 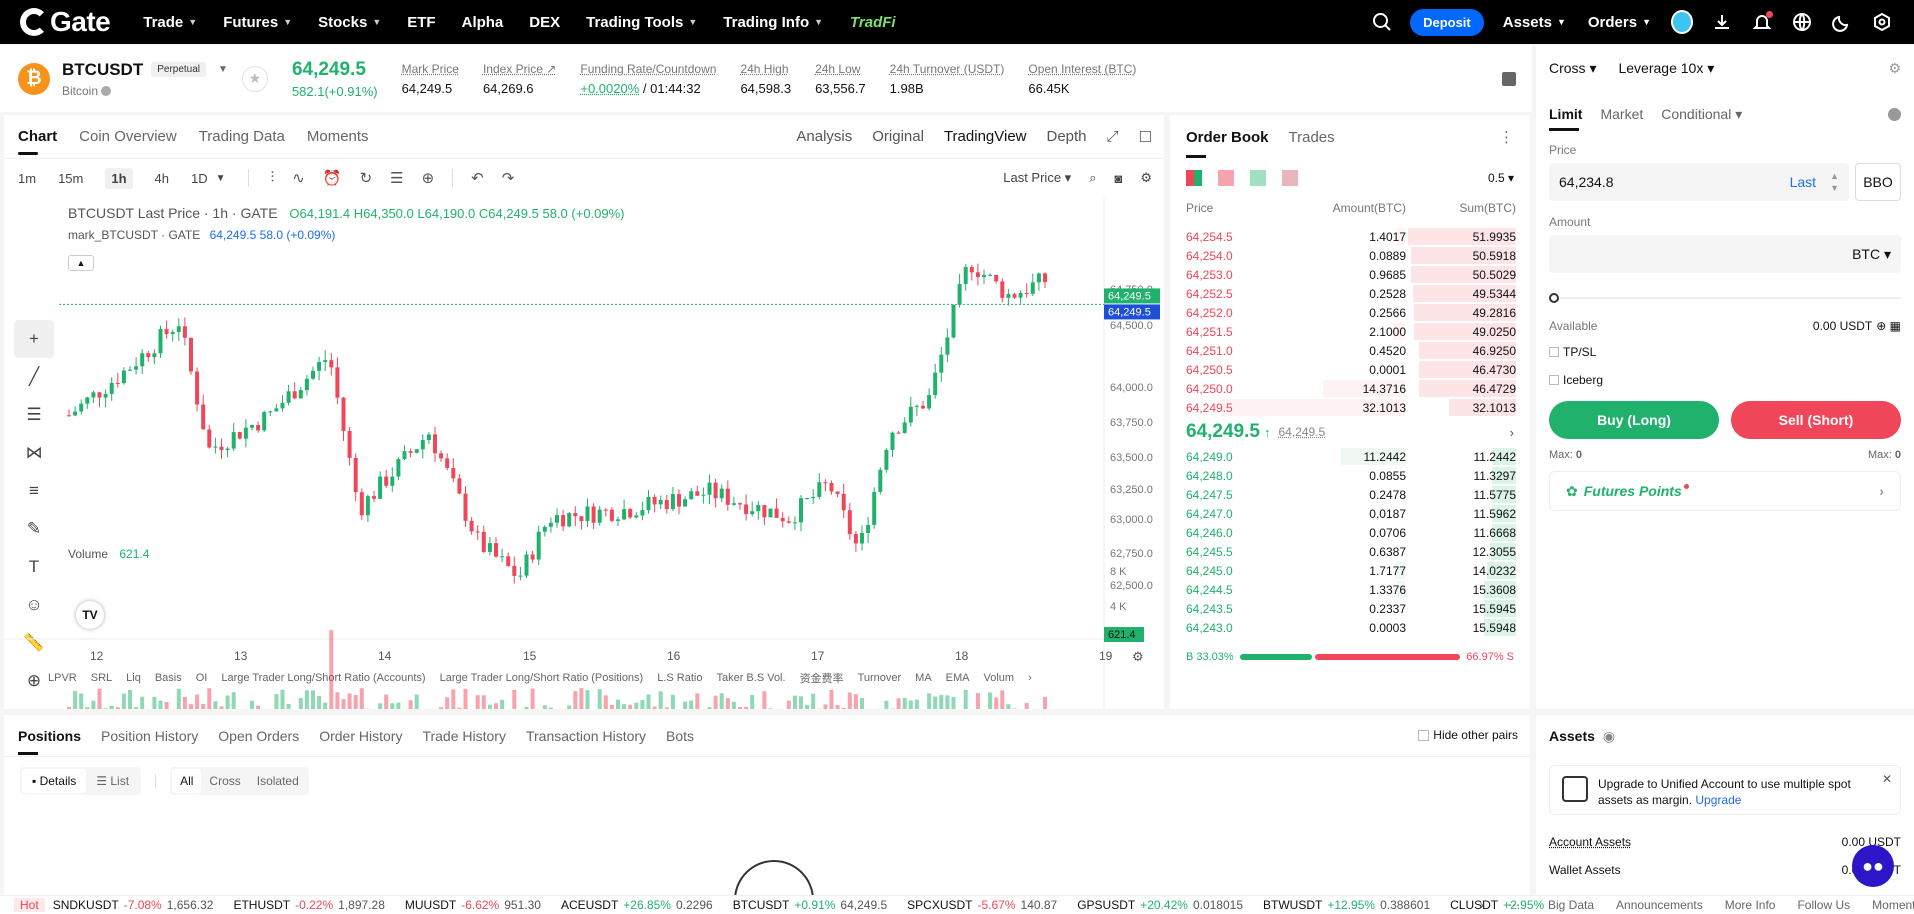 I want to click on ticker-item: CLUSDT +2.95%, so click(x=1499, y=905).